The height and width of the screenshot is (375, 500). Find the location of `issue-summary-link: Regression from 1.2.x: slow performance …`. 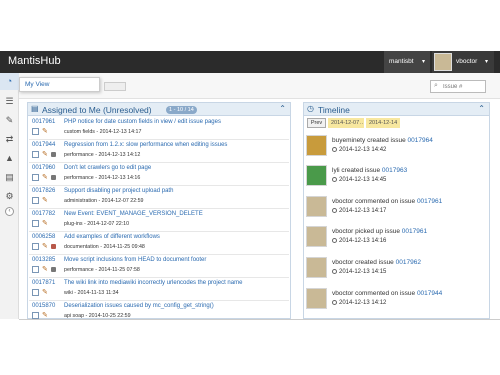

issue-summary-link: Regression from 1.2.x: slow performance … is located at coordinates (145, 145).